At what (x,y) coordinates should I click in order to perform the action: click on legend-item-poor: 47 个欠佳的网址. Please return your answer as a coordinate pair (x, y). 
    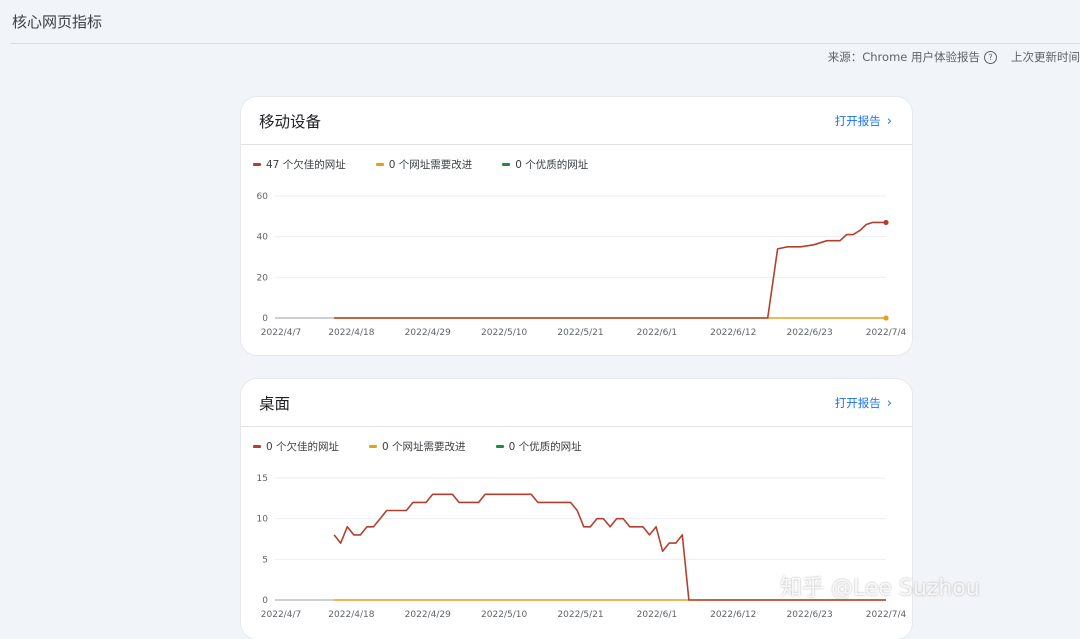
    Looking at the image, I should click on (299, 164).